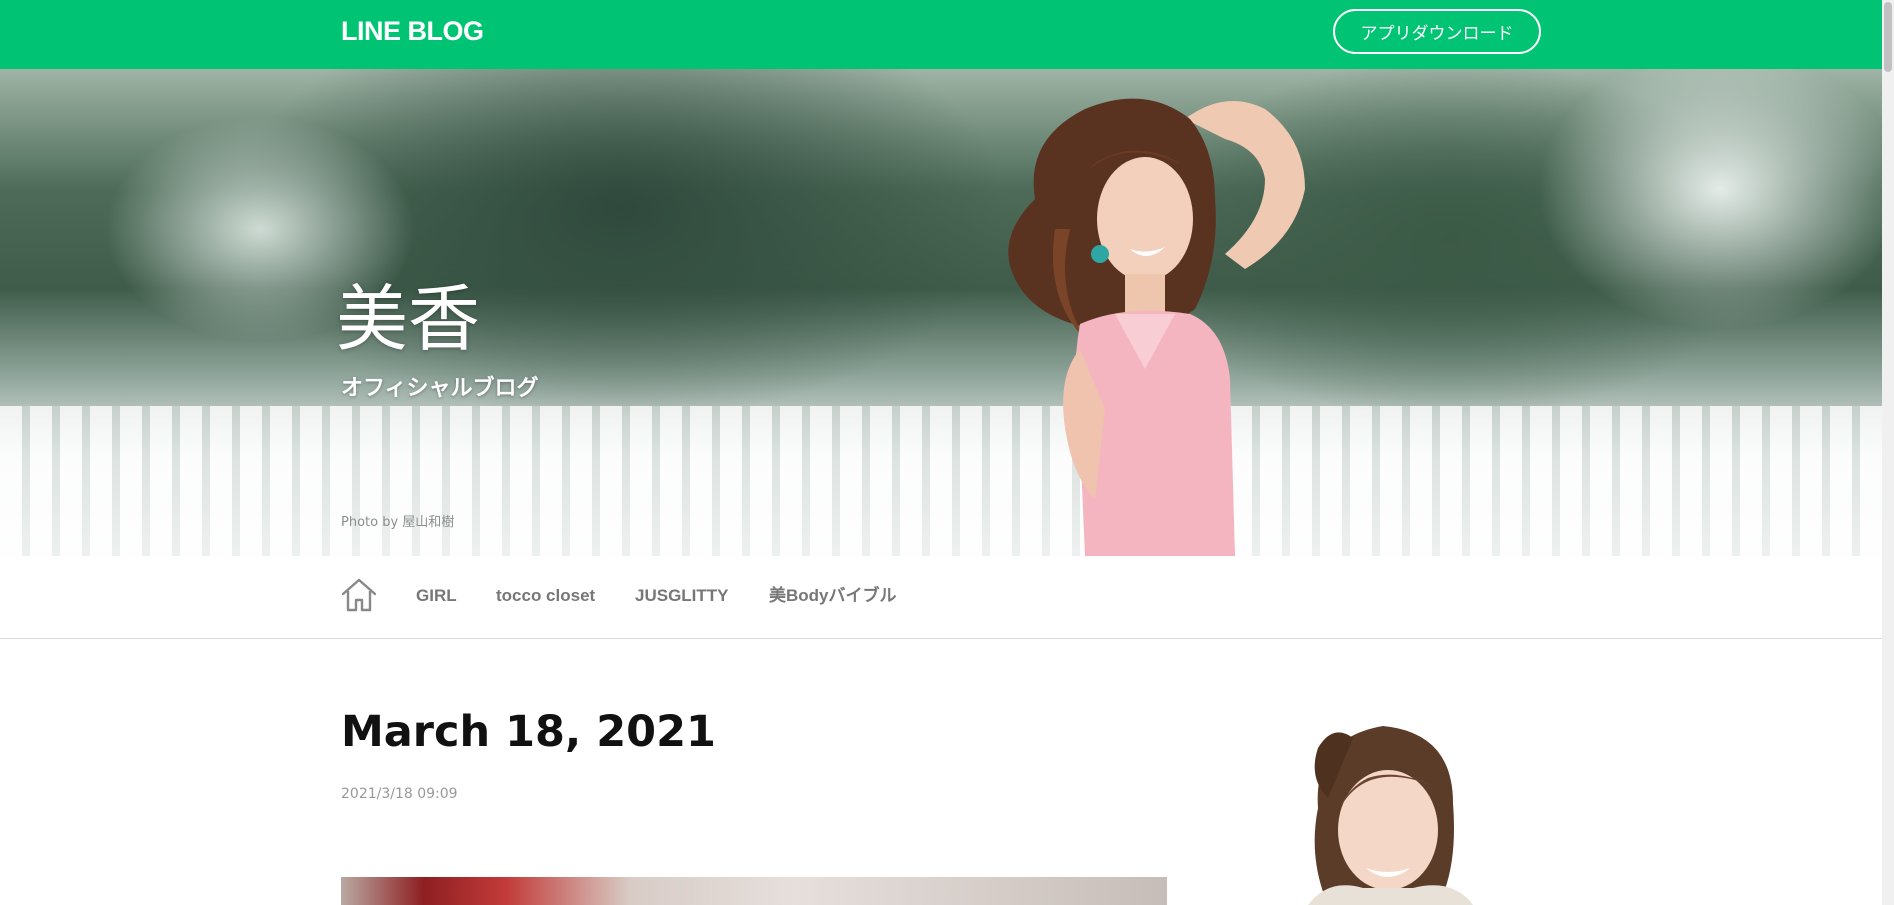  Describe the element at coordinates (947, 34) in the screenshot. I see `top-bar: LINE BLOG アプリダウンロード` at that location.